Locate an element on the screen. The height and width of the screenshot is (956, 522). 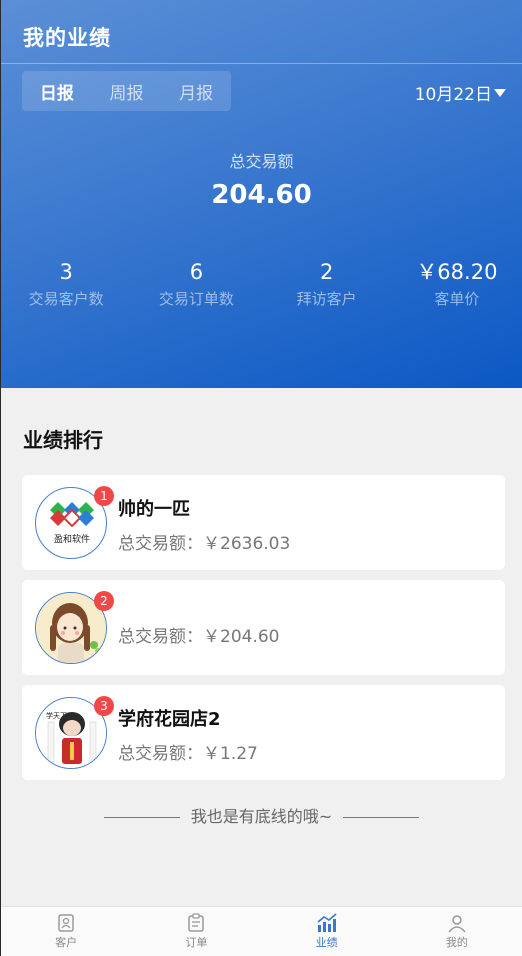
tab-monthly: 月报 is located at coordinates (196, 91).